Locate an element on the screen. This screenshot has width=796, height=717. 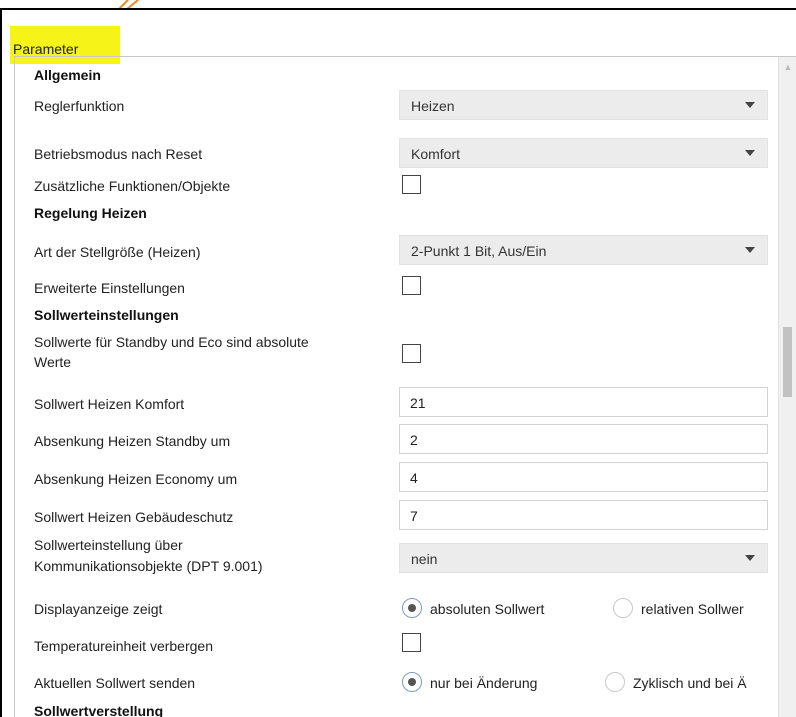
gebaeudeschutz-label: Sollwert Heizen Gebäudeschutz is located at coordinates (134, 517).